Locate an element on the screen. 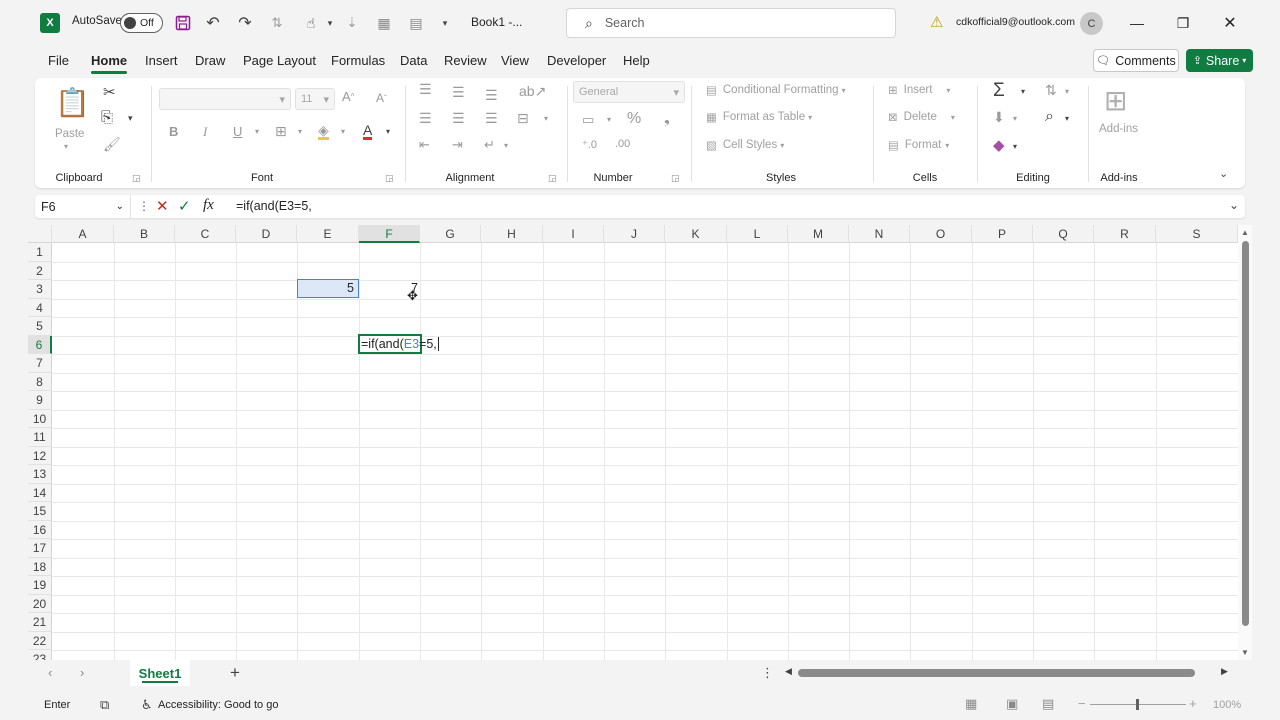 The width and height of the screenshot is (1280, 720). vertical-scrollbar: ▲ ▼ is located at coordinates (1245, 442).